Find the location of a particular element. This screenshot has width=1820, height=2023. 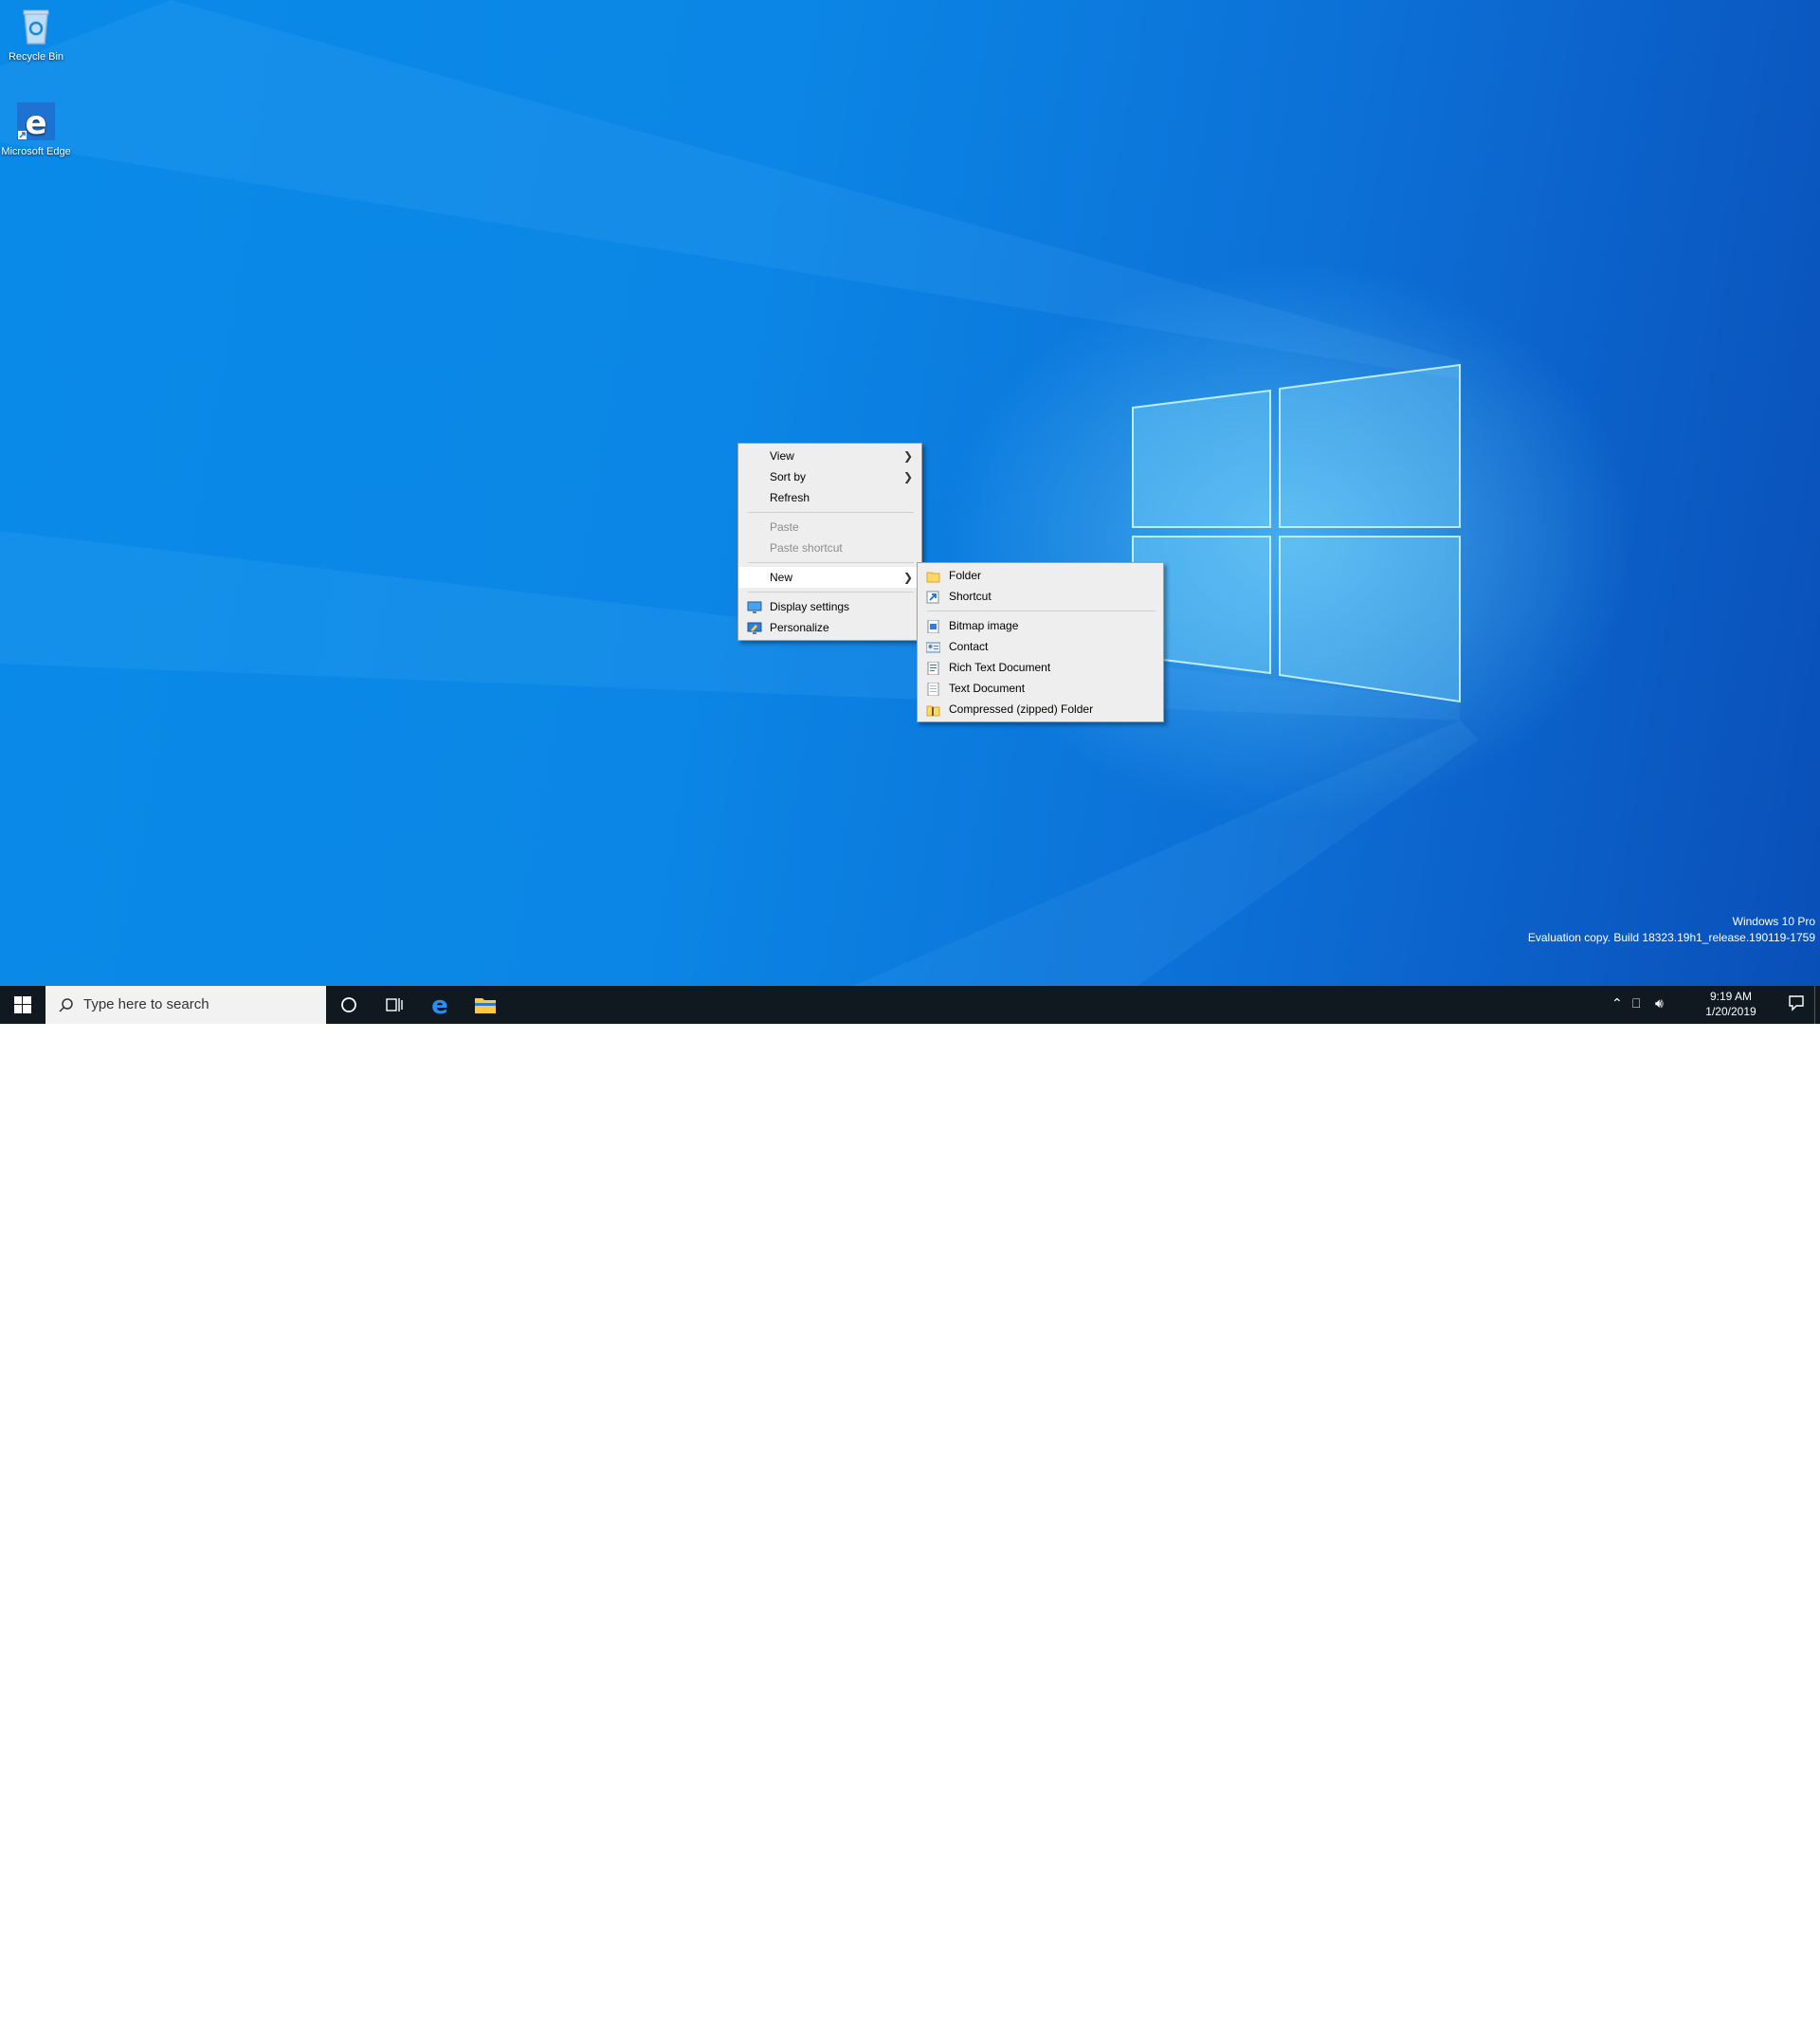

task-view-icon is located at coordinates (394, 1005).